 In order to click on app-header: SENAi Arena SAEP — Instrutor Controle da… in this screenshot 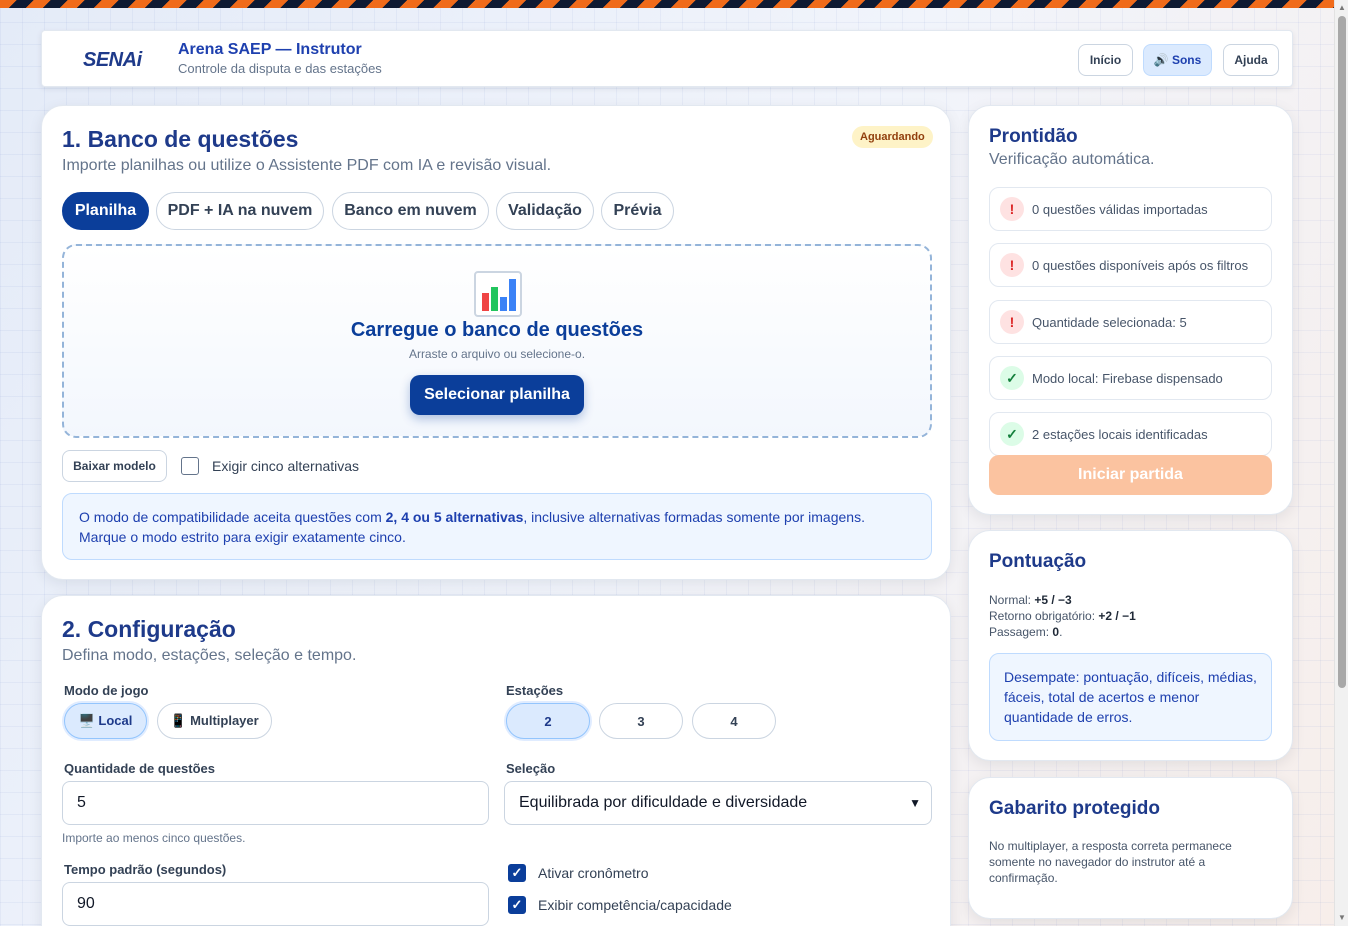, I will do `click(667, 58)`.